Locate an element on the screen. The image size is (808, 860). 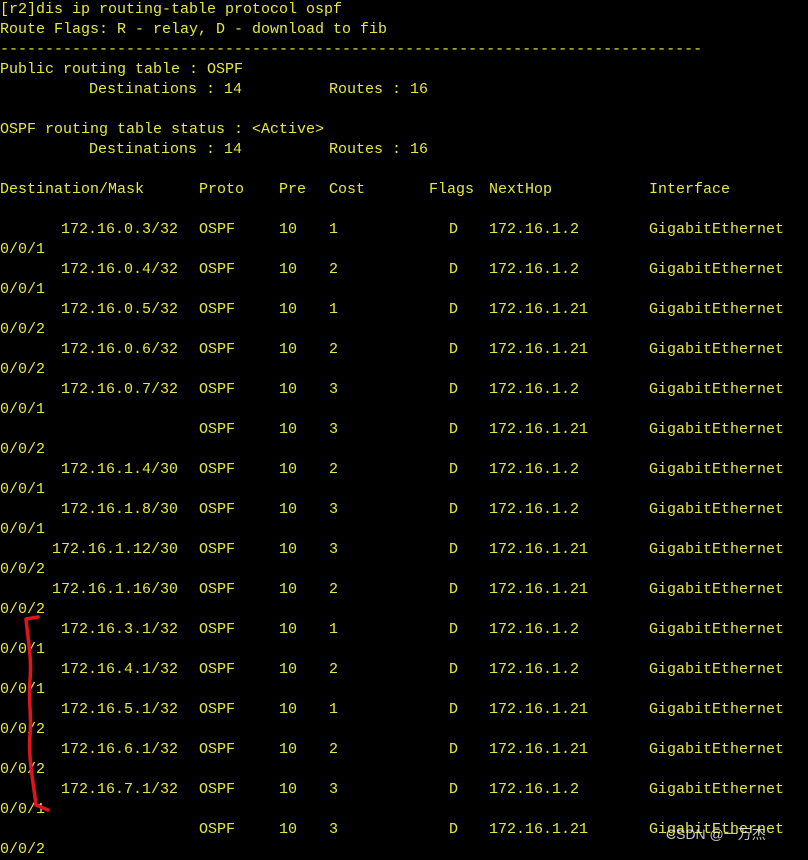
route-destination: 172.16.3.1/32 is located at coordinates (119, 629).